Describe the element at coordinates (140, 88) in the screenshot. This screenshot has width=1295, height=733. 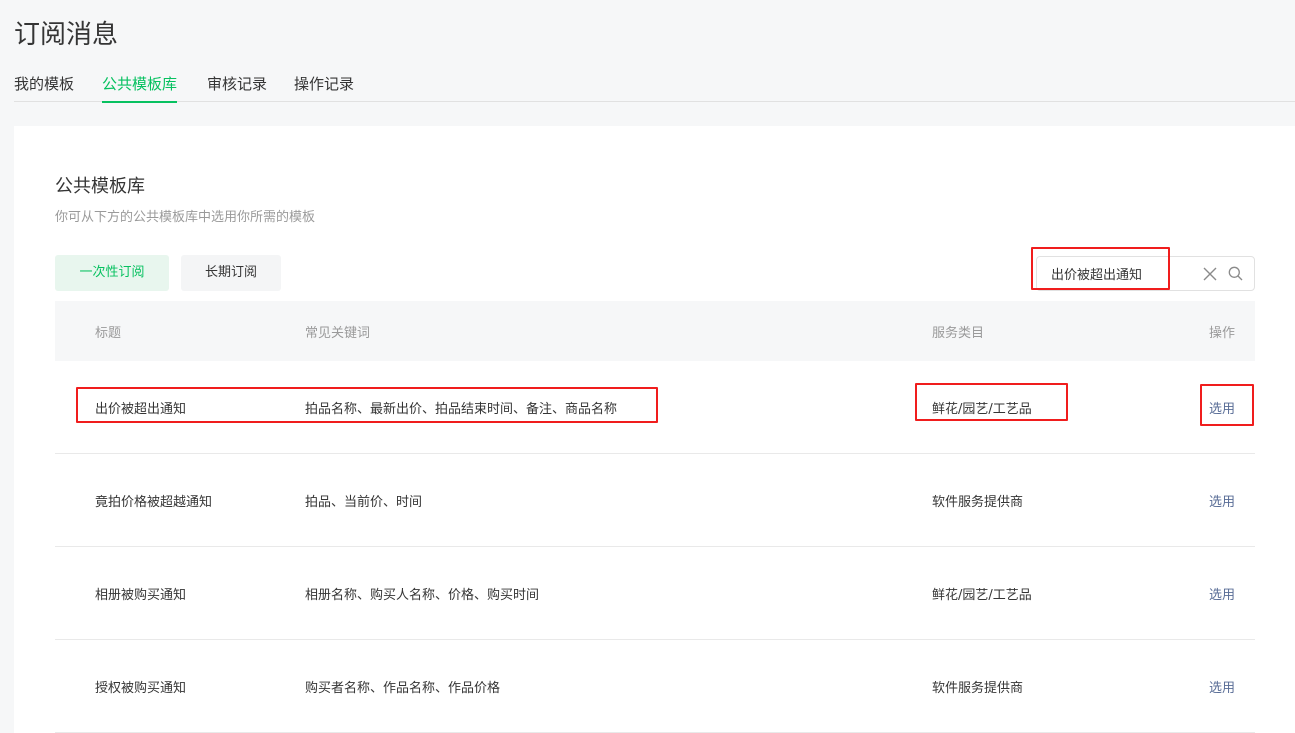
I see `tab-public-library: 公共模板库` at that location.